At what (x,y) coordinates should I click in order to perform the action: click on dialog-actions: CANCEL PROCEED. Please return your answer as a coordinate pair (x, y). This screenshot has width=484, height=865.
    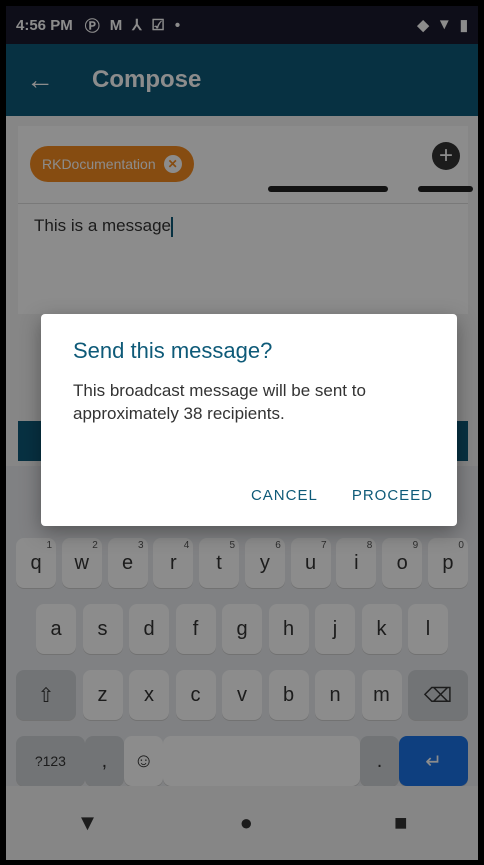
    Looking at the image, I should click on (342, 495).